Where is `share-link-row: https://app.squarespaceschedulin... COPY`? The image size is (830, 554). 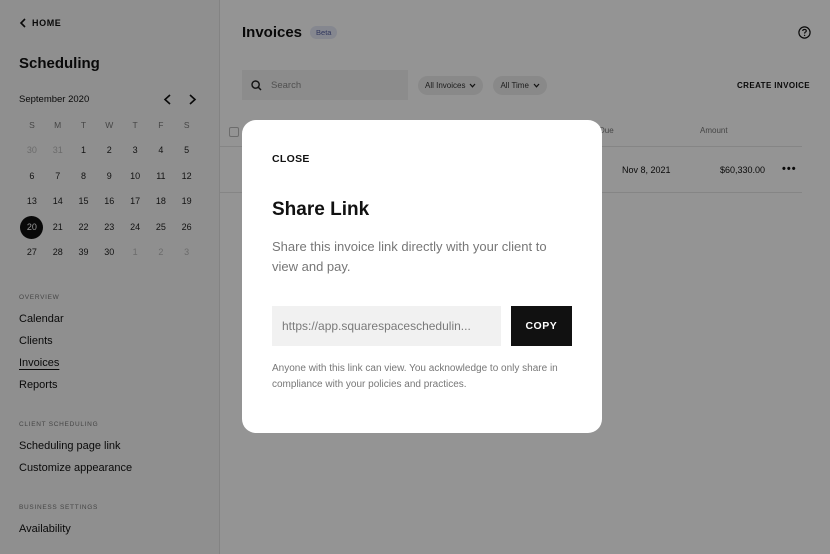 share-link-row: https://app.squarespaceschedulin... COPY is located at coordinates (422, 326).